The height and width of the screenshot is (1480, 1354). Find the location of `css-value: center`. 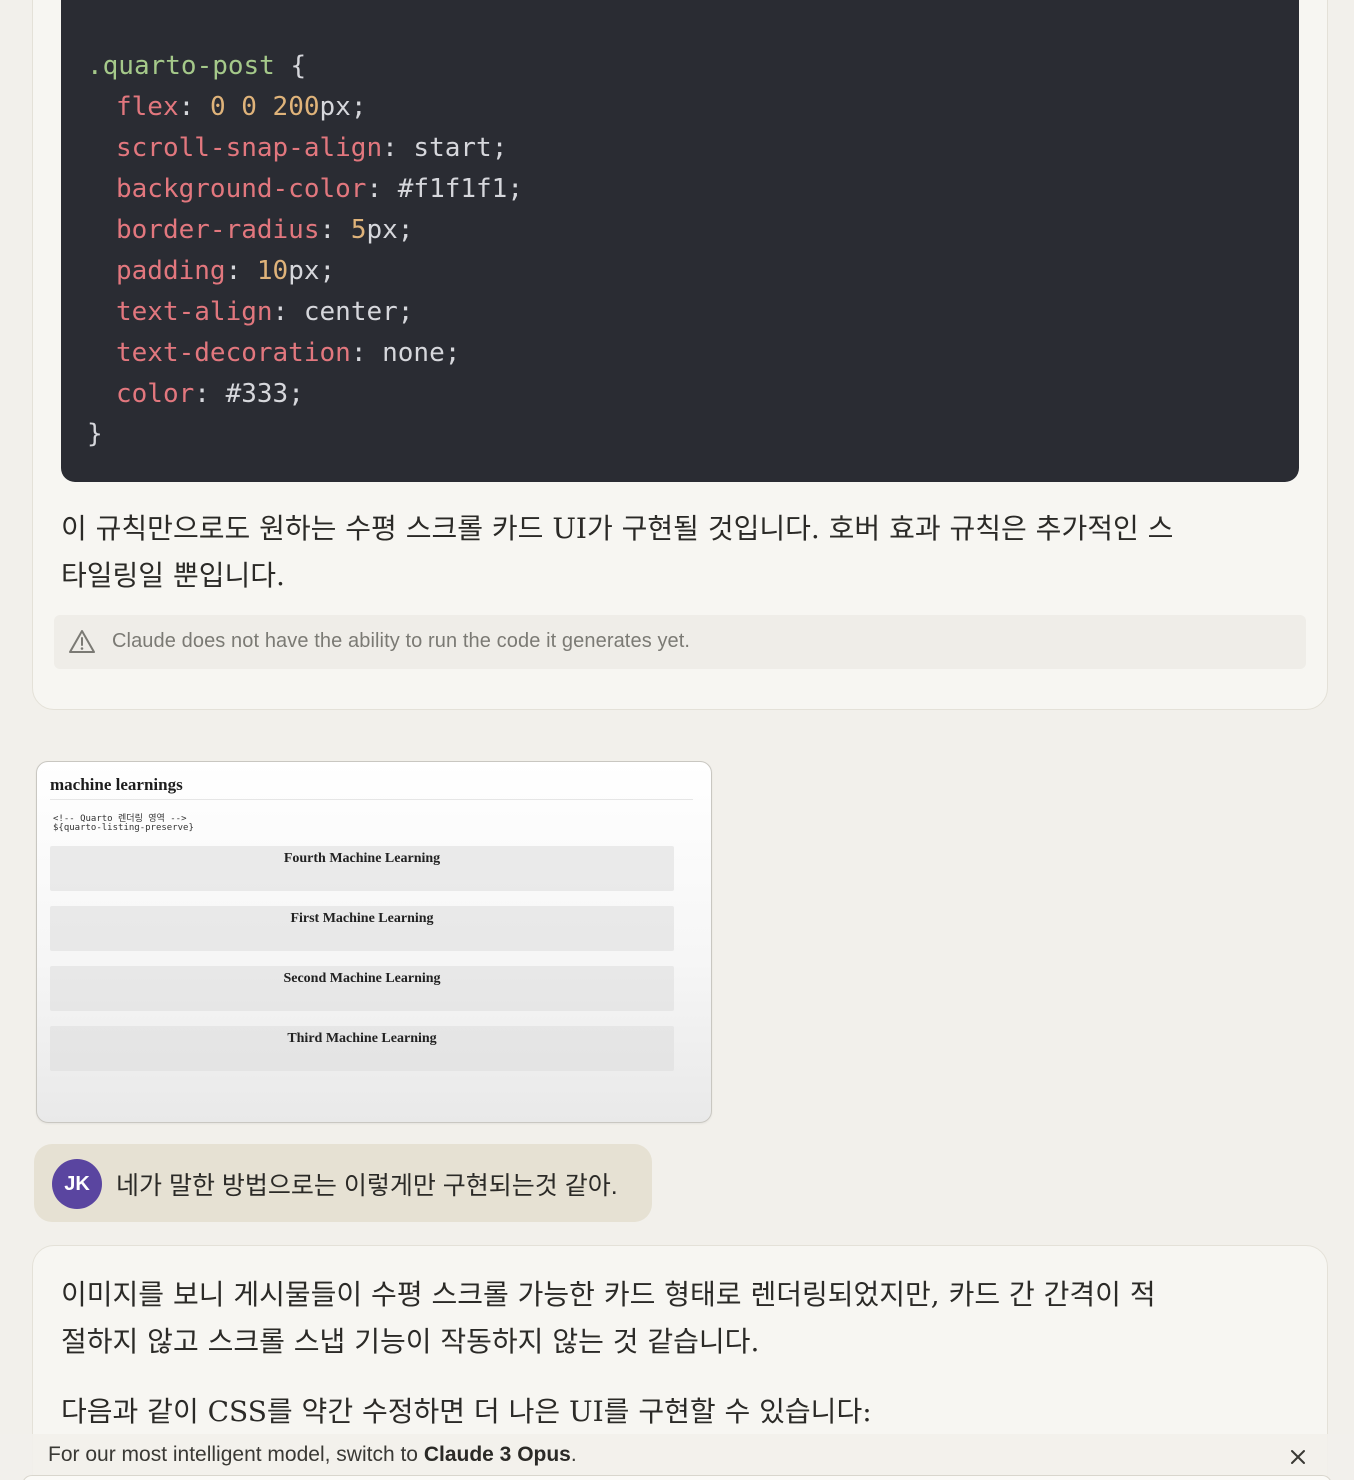

css-value: center is located at coordinates (350, 312).